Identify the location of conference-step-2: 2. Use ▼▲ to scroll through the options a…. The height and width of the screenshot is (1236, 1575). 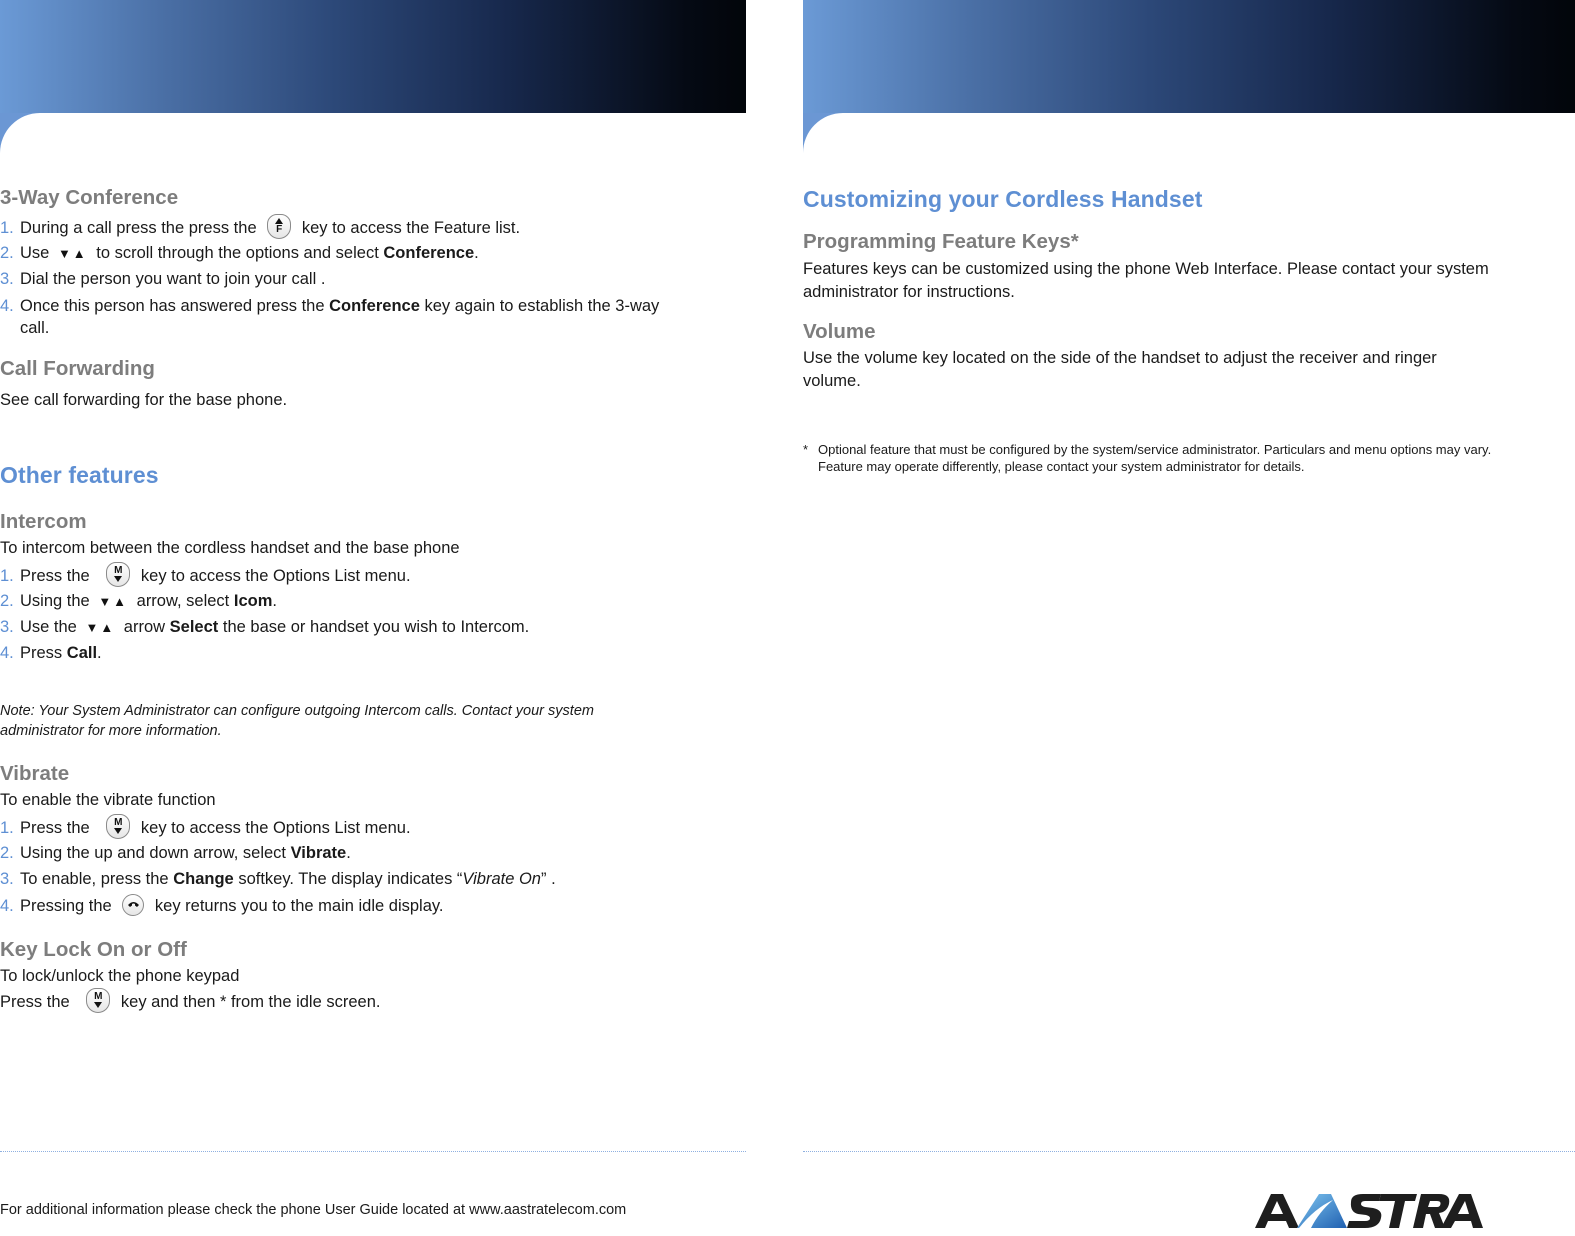
(239, 253).